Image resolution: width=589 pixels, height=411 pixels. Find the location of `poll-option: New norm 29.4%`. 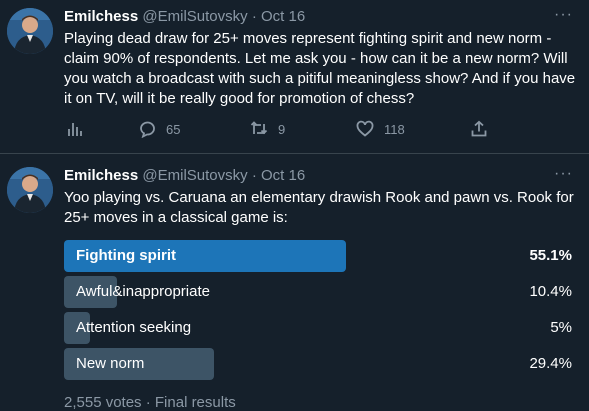

poll-option: New norm 29.4% is located at coordinates (319, 364).